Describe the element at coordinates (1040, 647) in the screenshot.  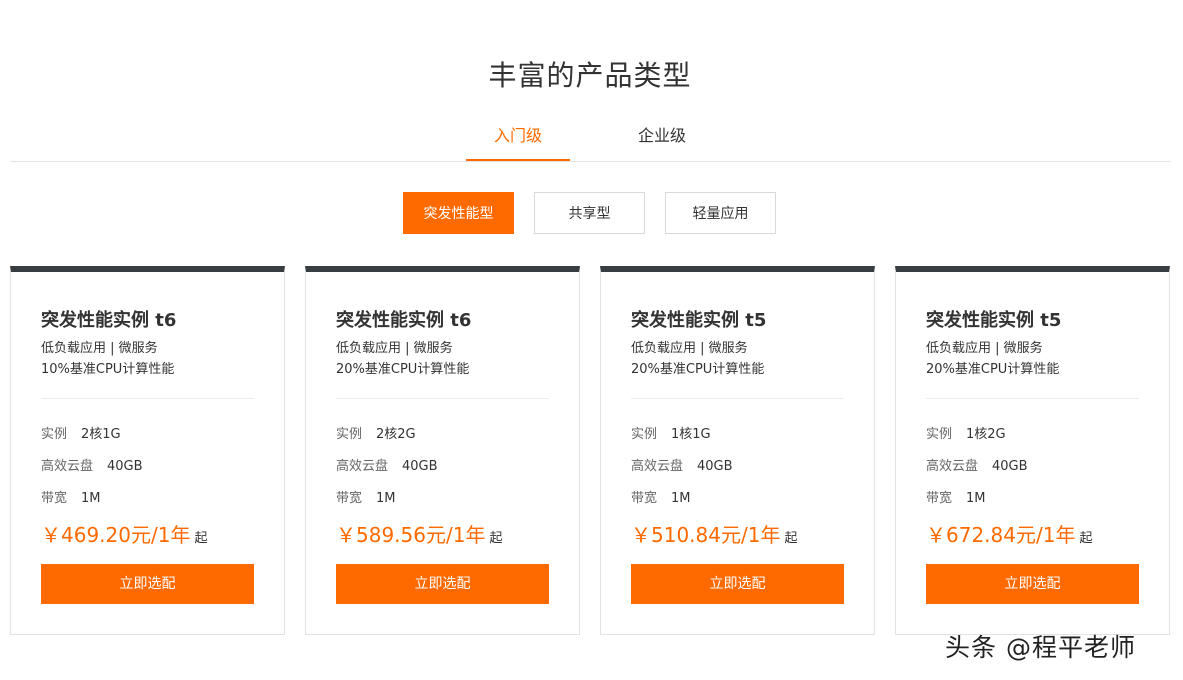
I see `watermark: 头条 @程平老师` at that location.